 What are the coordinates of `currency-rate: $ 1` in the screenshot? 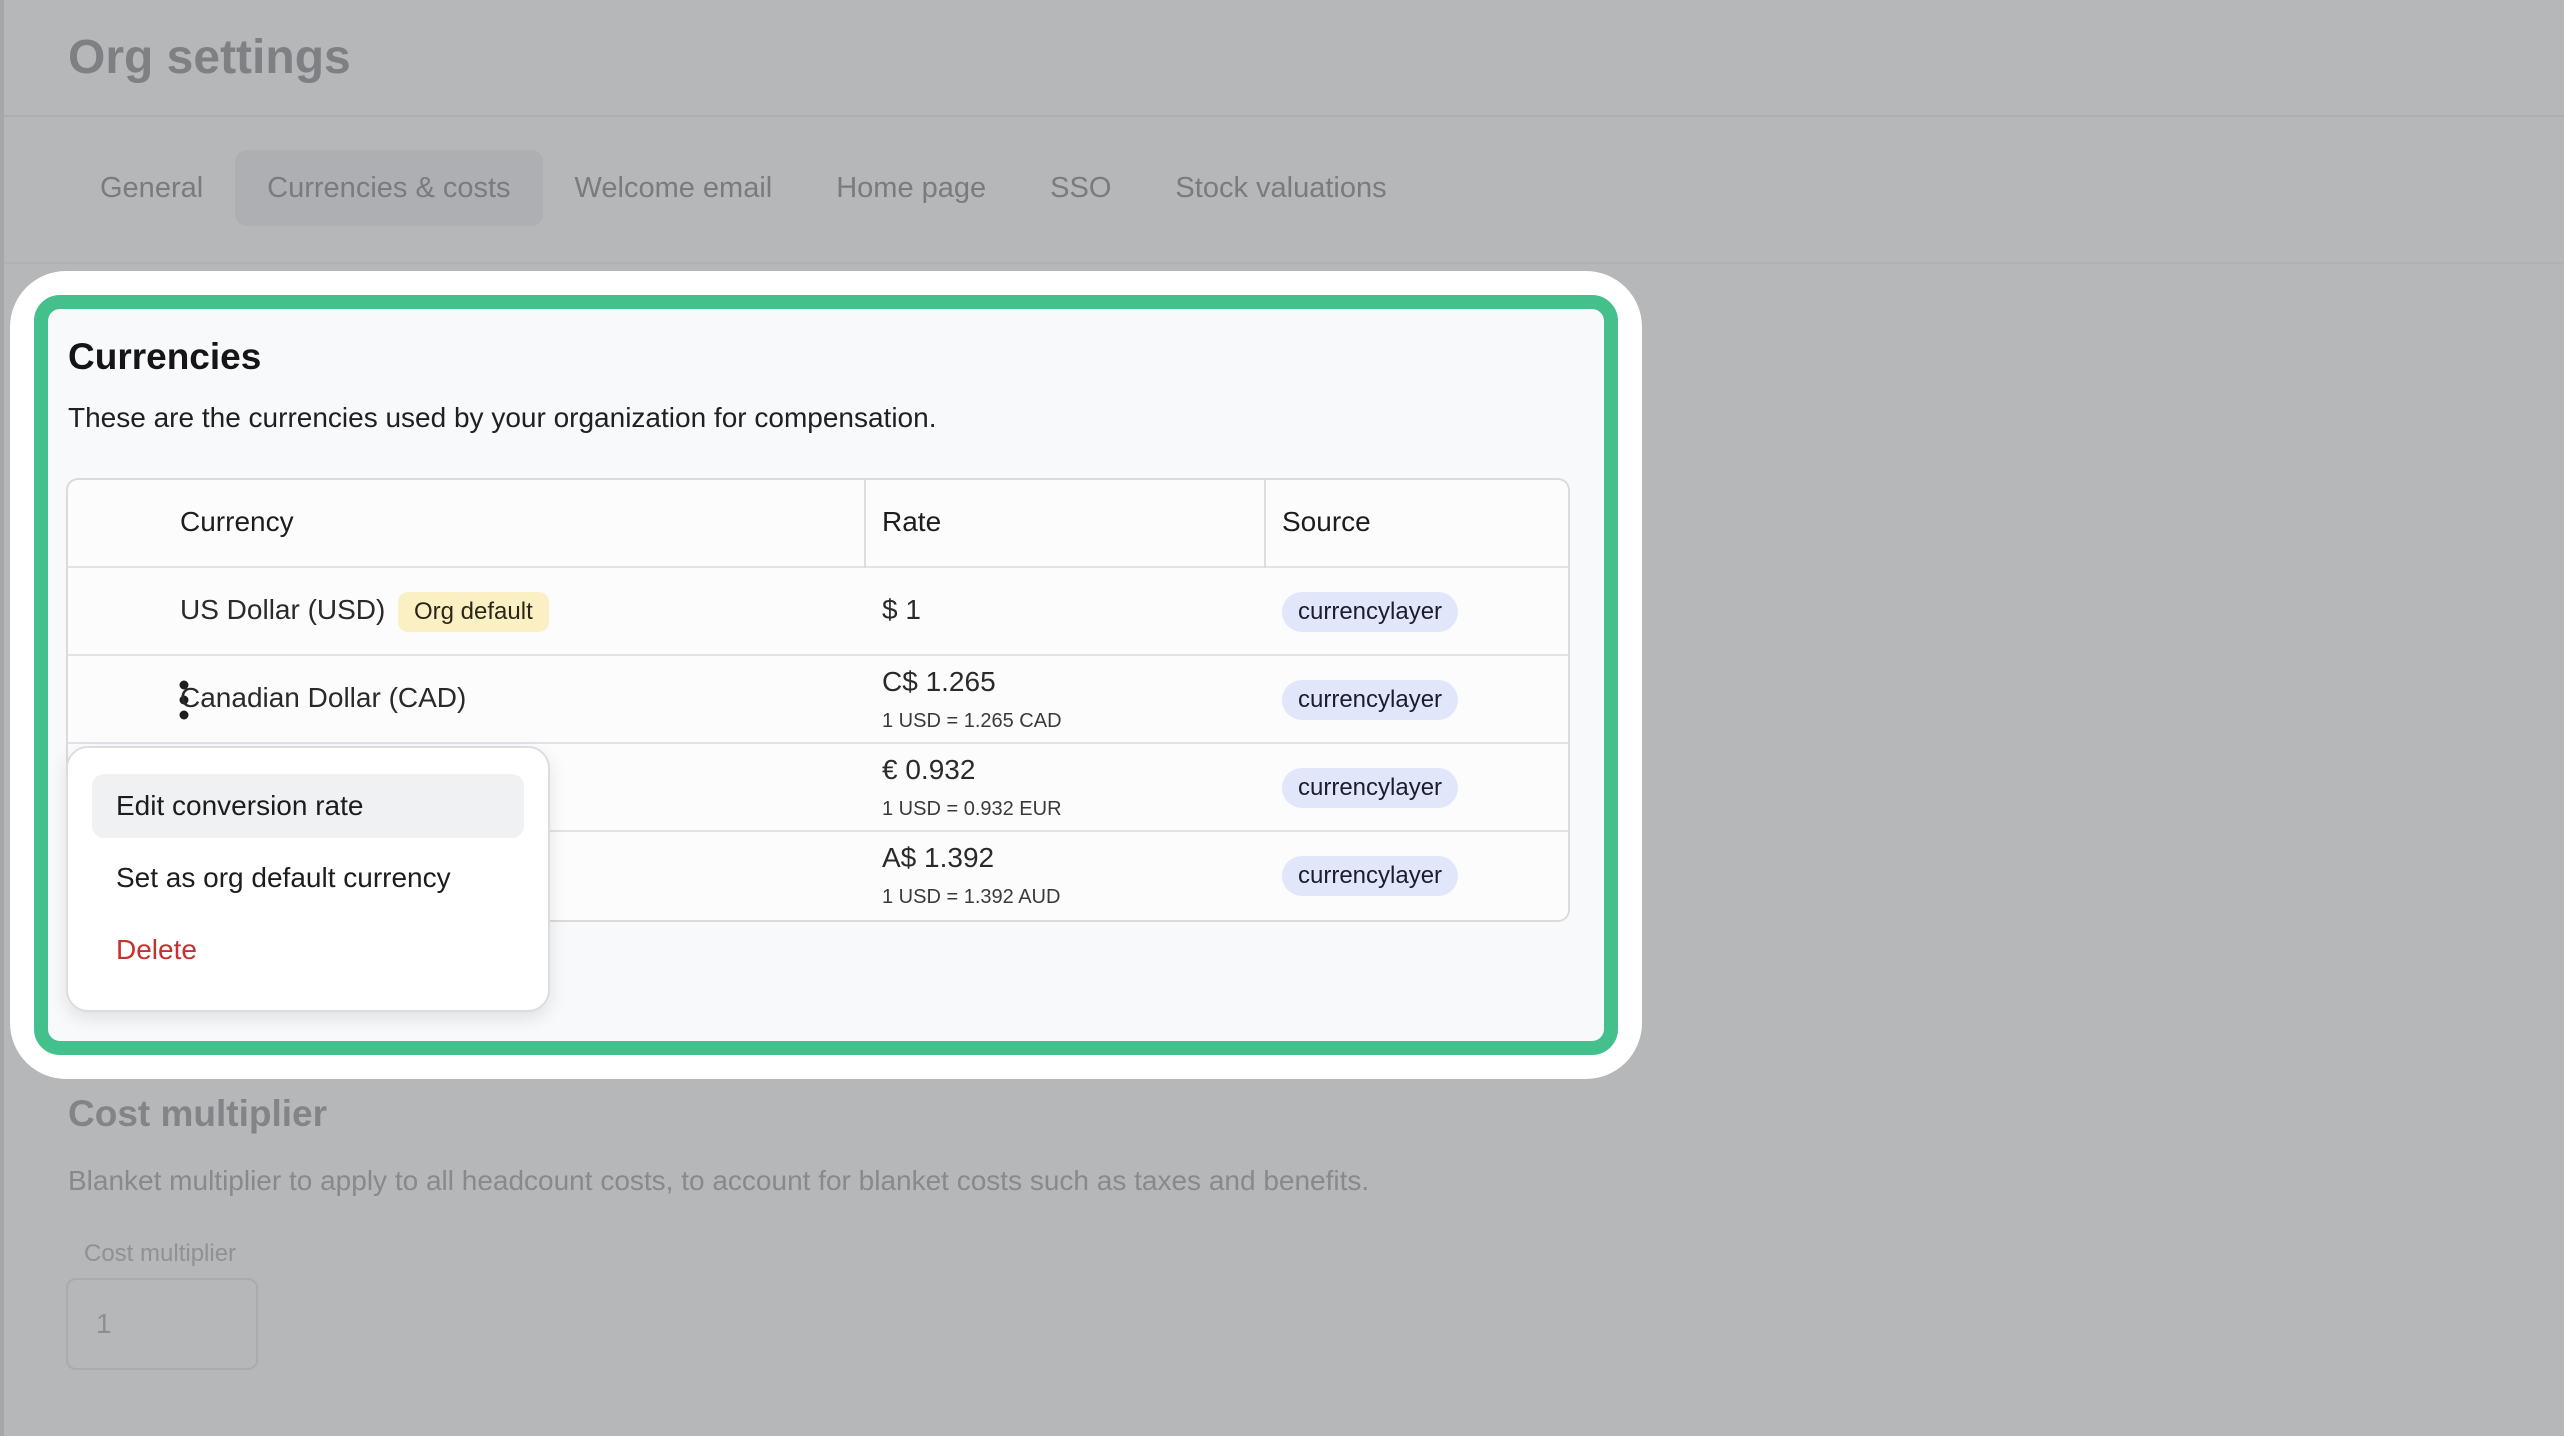 It's located at (901, 609).